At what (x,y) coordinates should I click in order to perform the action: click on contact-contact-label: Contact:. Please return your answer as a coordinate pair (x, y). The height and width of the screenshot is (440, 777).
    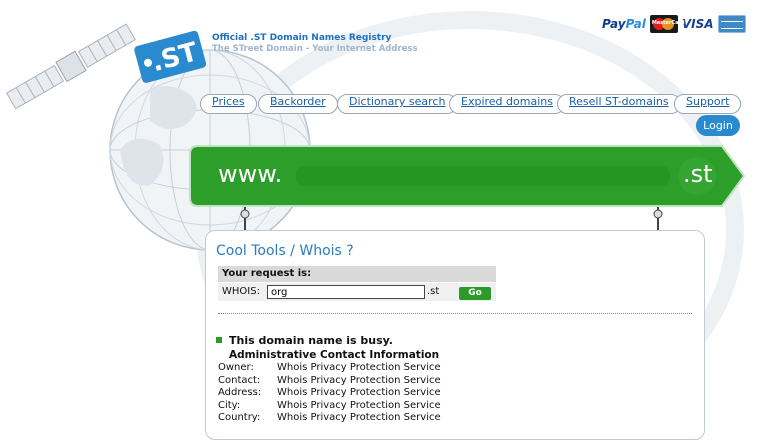
    Looking at the image, I should click on (239, 380).